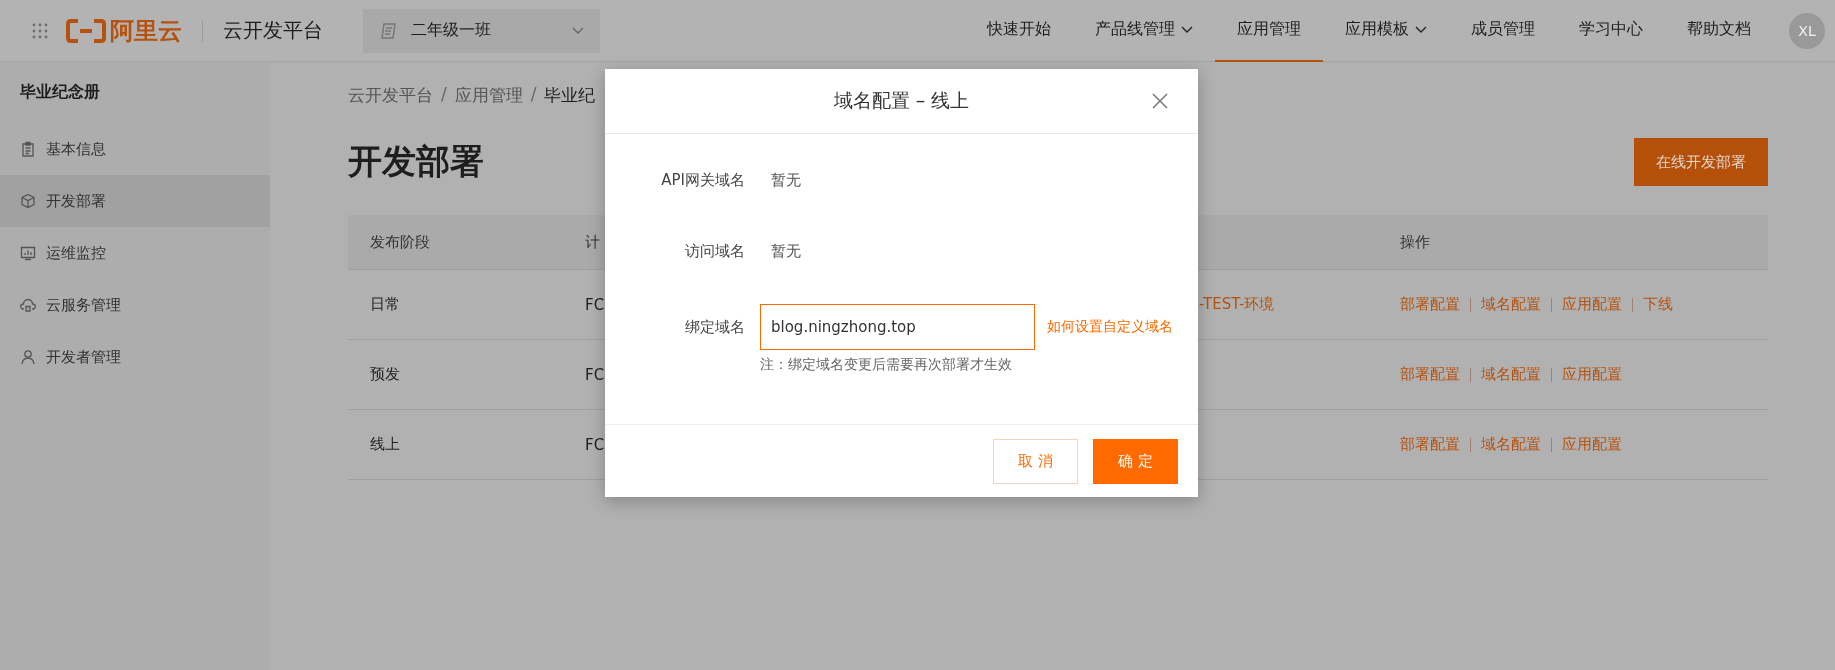 The image size is (1835, 670). Describe the element at coordinates (400, 241) in the screenshot. I see `column-header: 发布阶段` at that location.